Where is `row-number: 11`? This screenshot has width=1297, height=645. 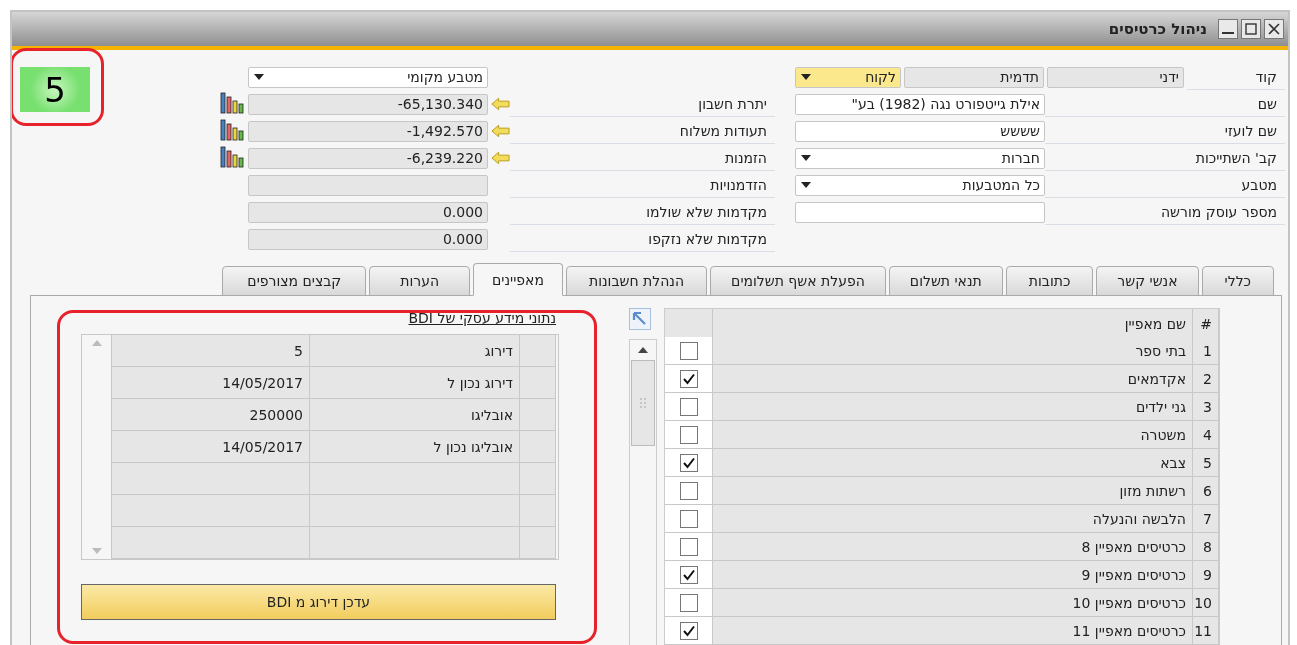
row-number: 11 is located at coordinates (1206, 631).